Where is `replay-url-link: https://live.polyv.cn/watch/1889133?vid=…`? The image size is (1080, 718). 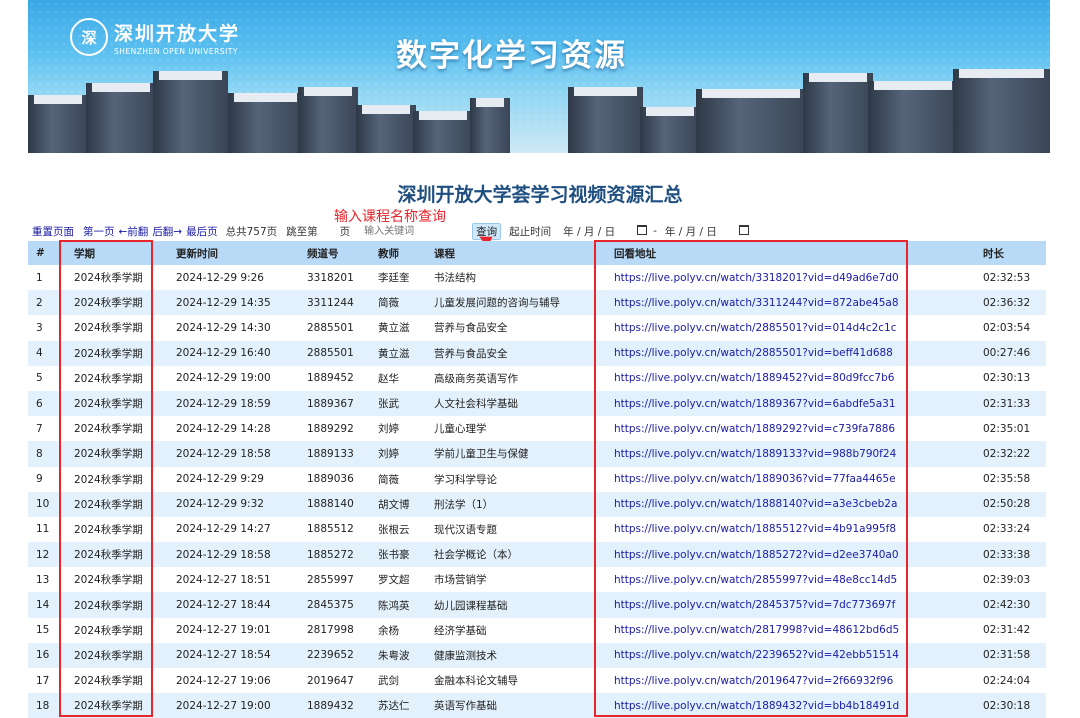
replay-url-link: https://live.polyv.cn/watch/1889133?vid=… is located at coordinates (755, 454).